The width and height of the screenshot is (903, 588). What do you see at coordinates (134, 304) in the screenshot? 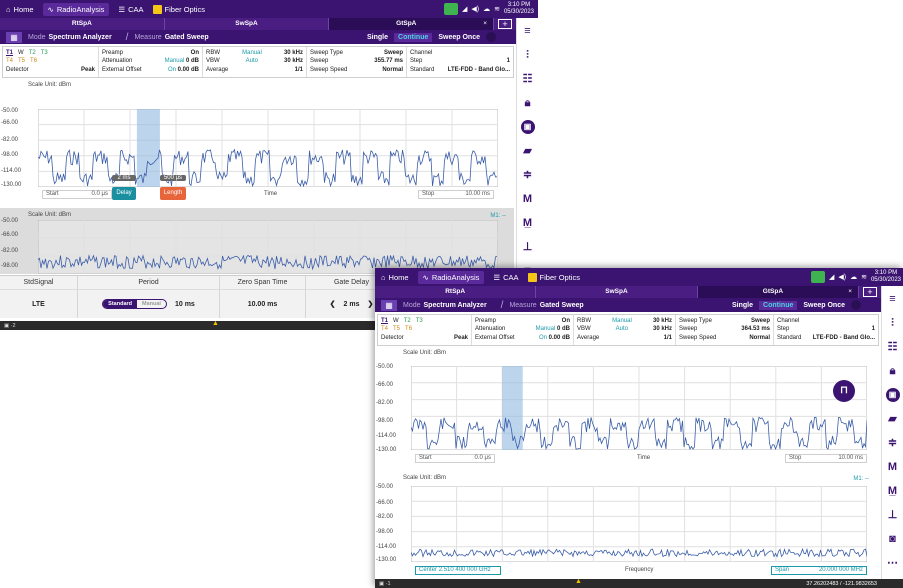
I see `period-toggle: Standard Manual` at bounding box center [134, 304].